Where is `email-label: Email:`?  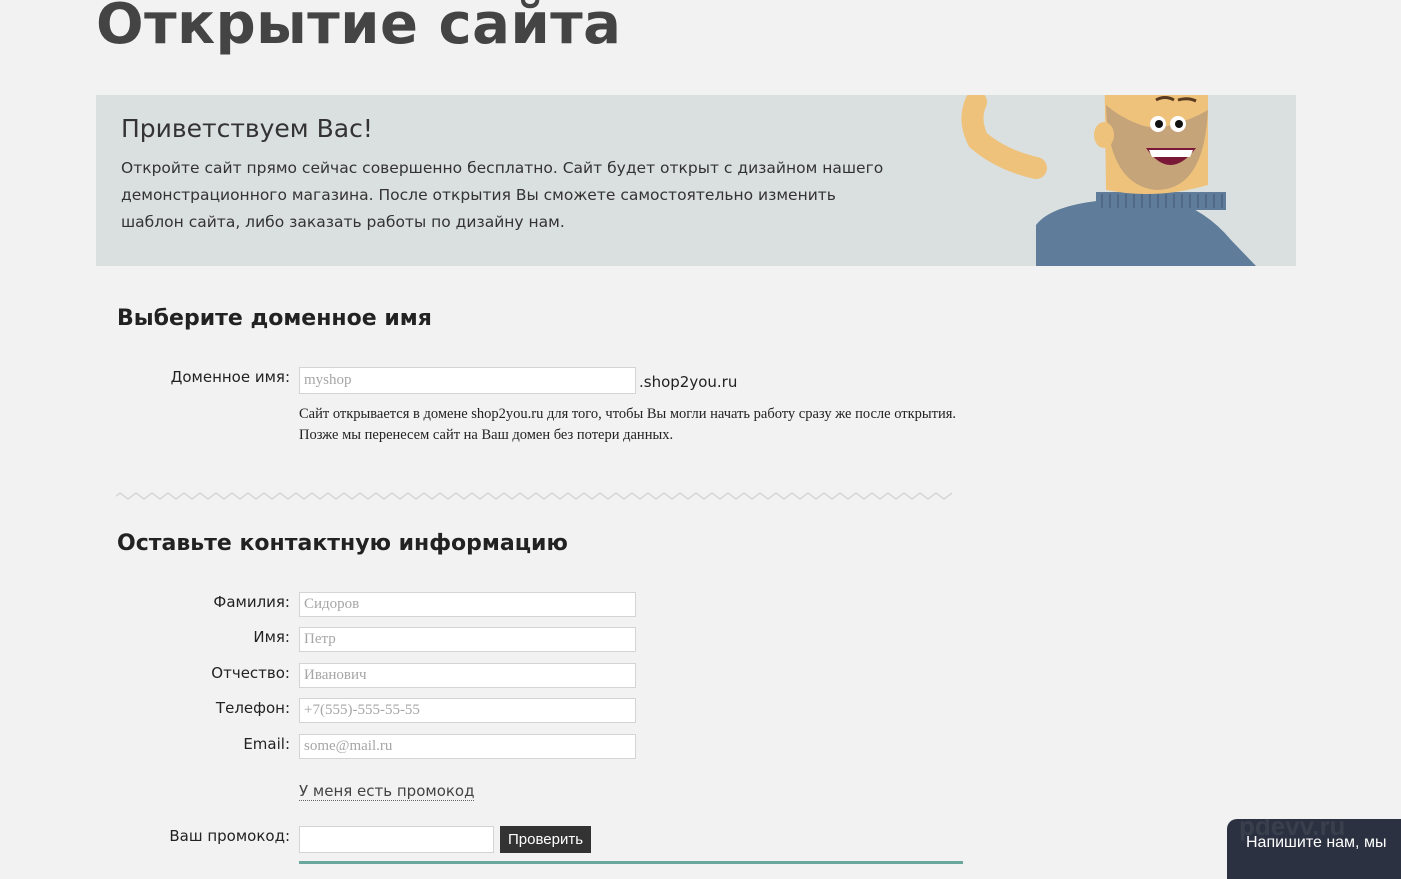 email-label: Email: is located at coordinates (266, 744).